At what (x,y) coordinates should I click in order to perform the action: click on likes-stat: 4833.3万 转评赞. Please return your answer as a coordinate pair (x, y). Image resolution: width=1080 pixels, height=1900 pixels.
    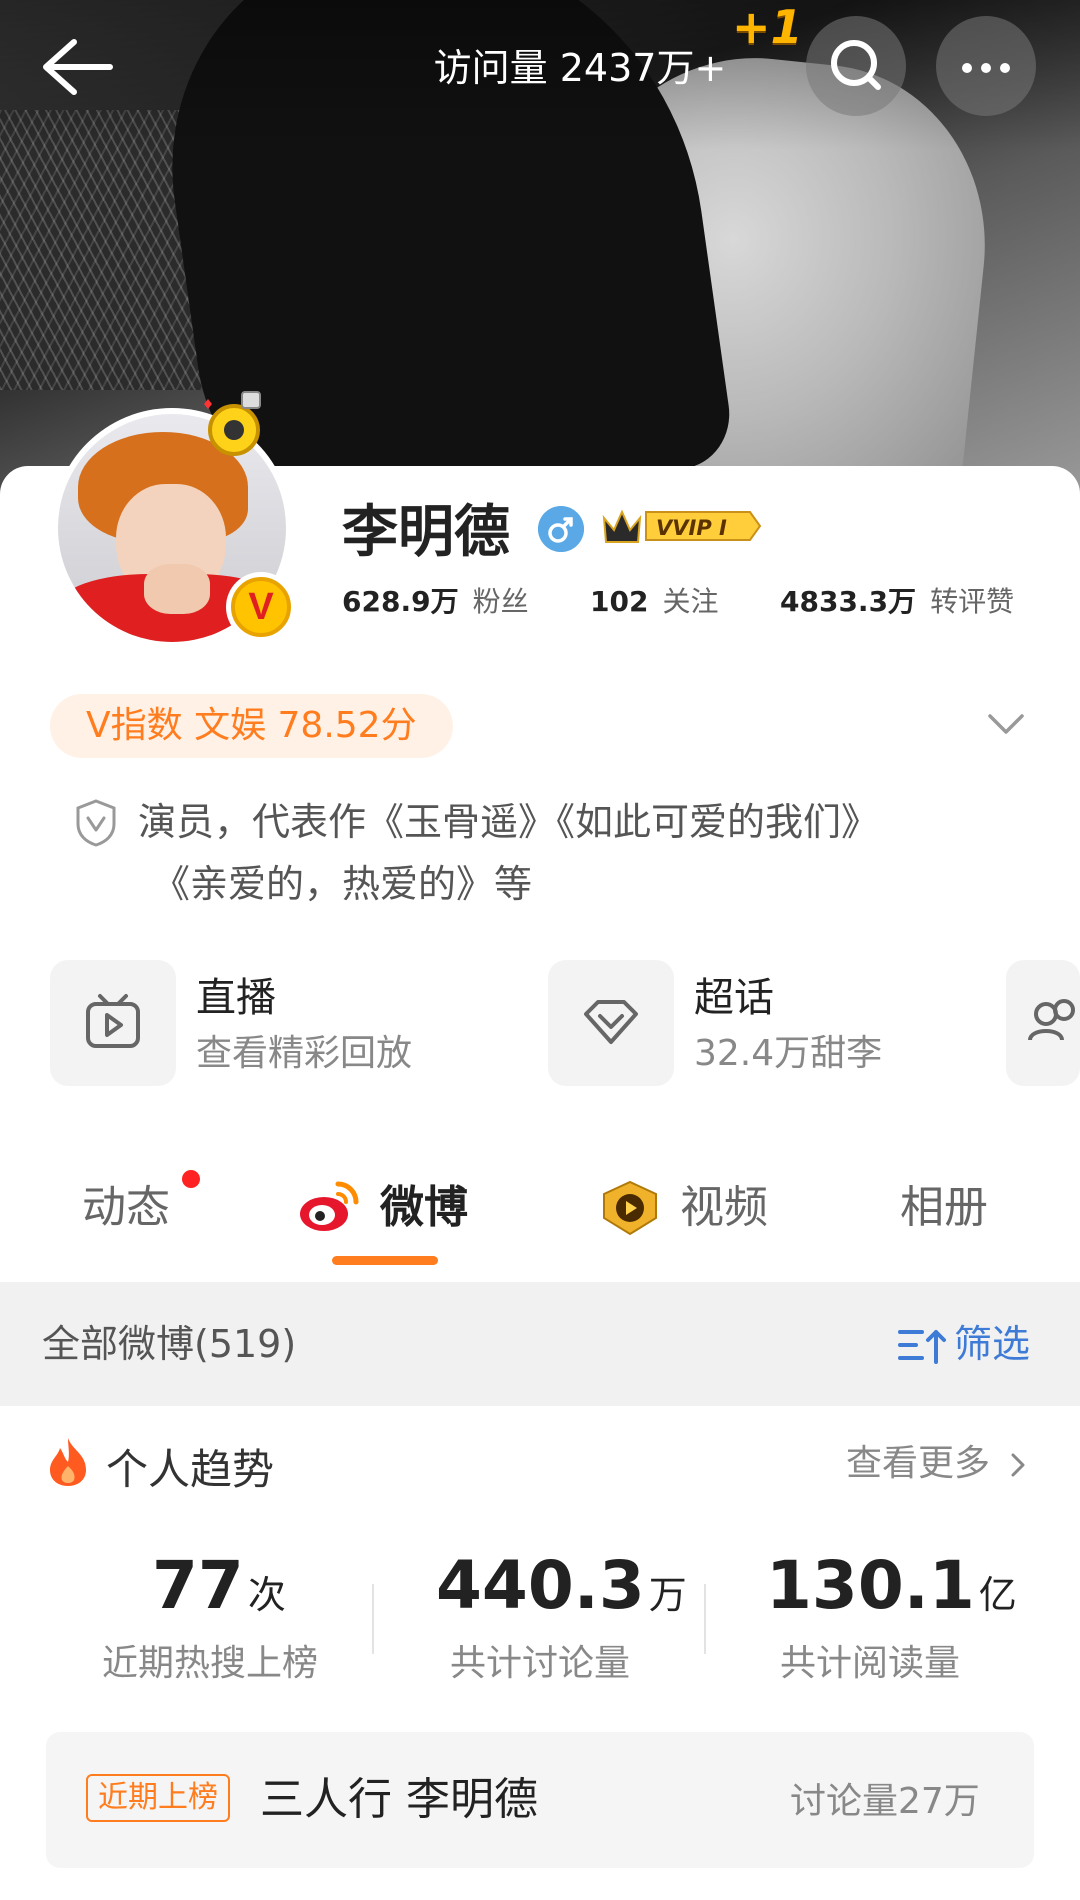
    Looking at the image, I should click on (897, 602).